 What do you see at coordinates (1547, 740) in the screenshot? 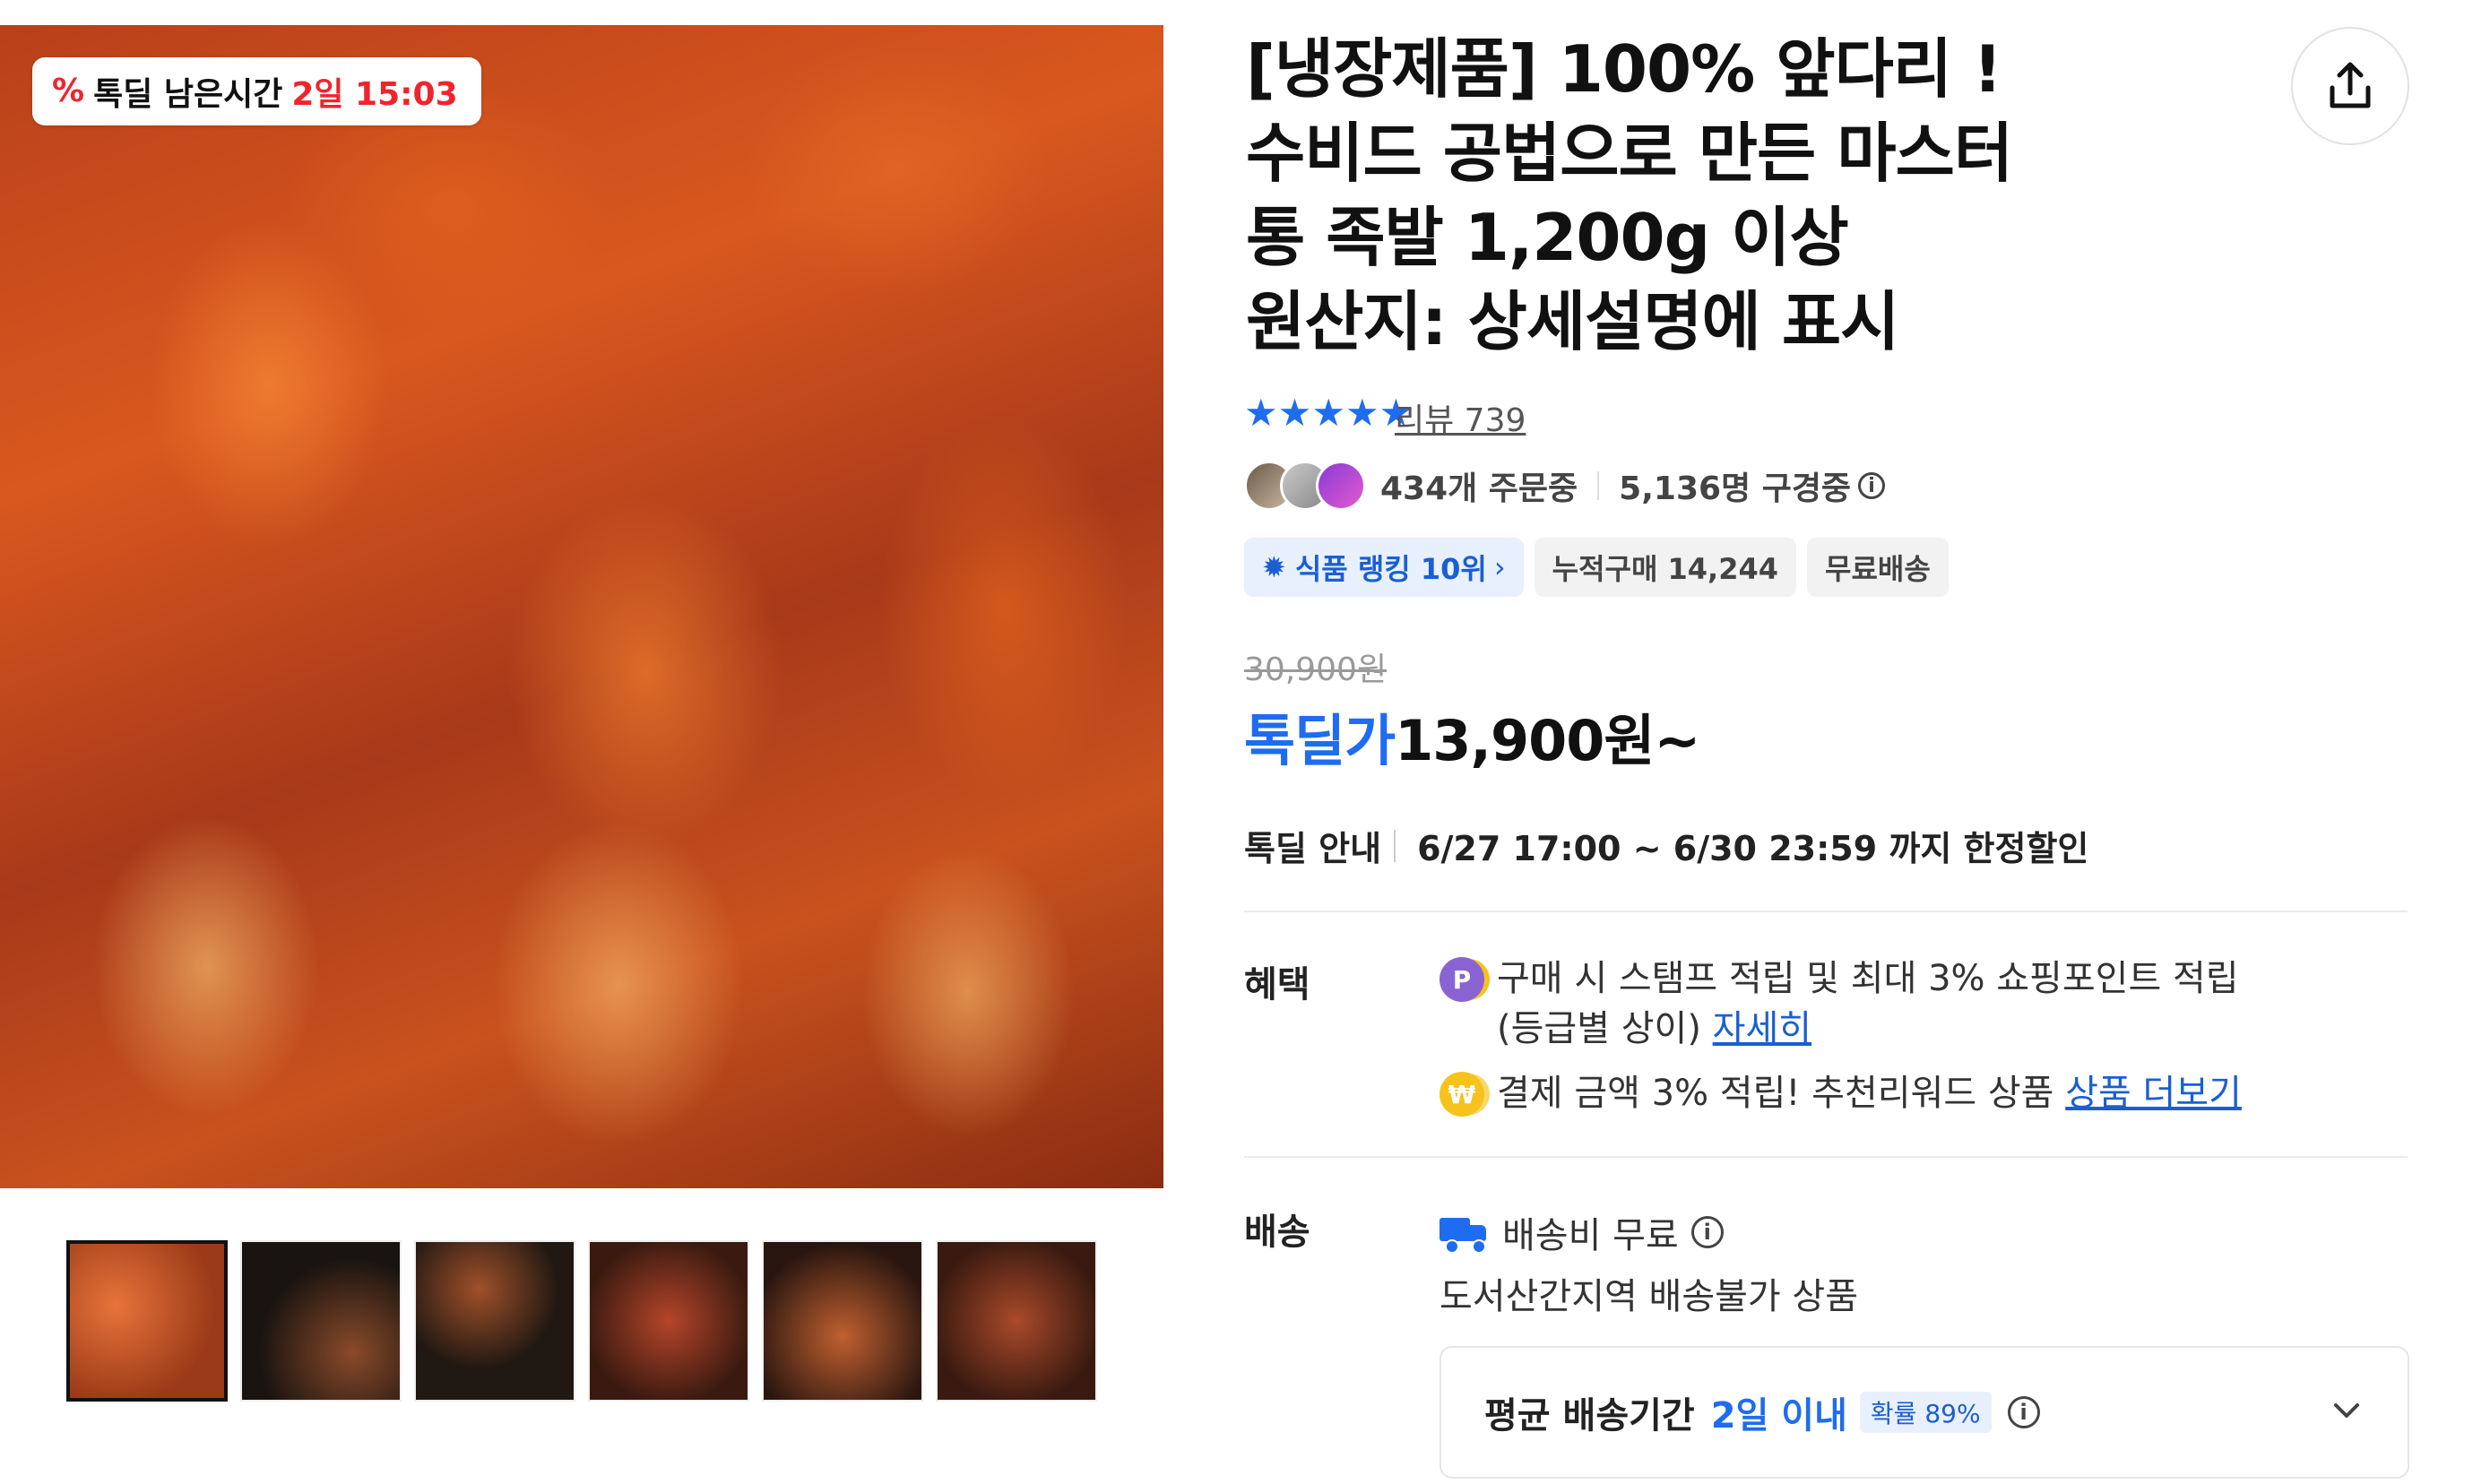
I see `deal-price: 13,900원~` at bounding box center [1547, 740].